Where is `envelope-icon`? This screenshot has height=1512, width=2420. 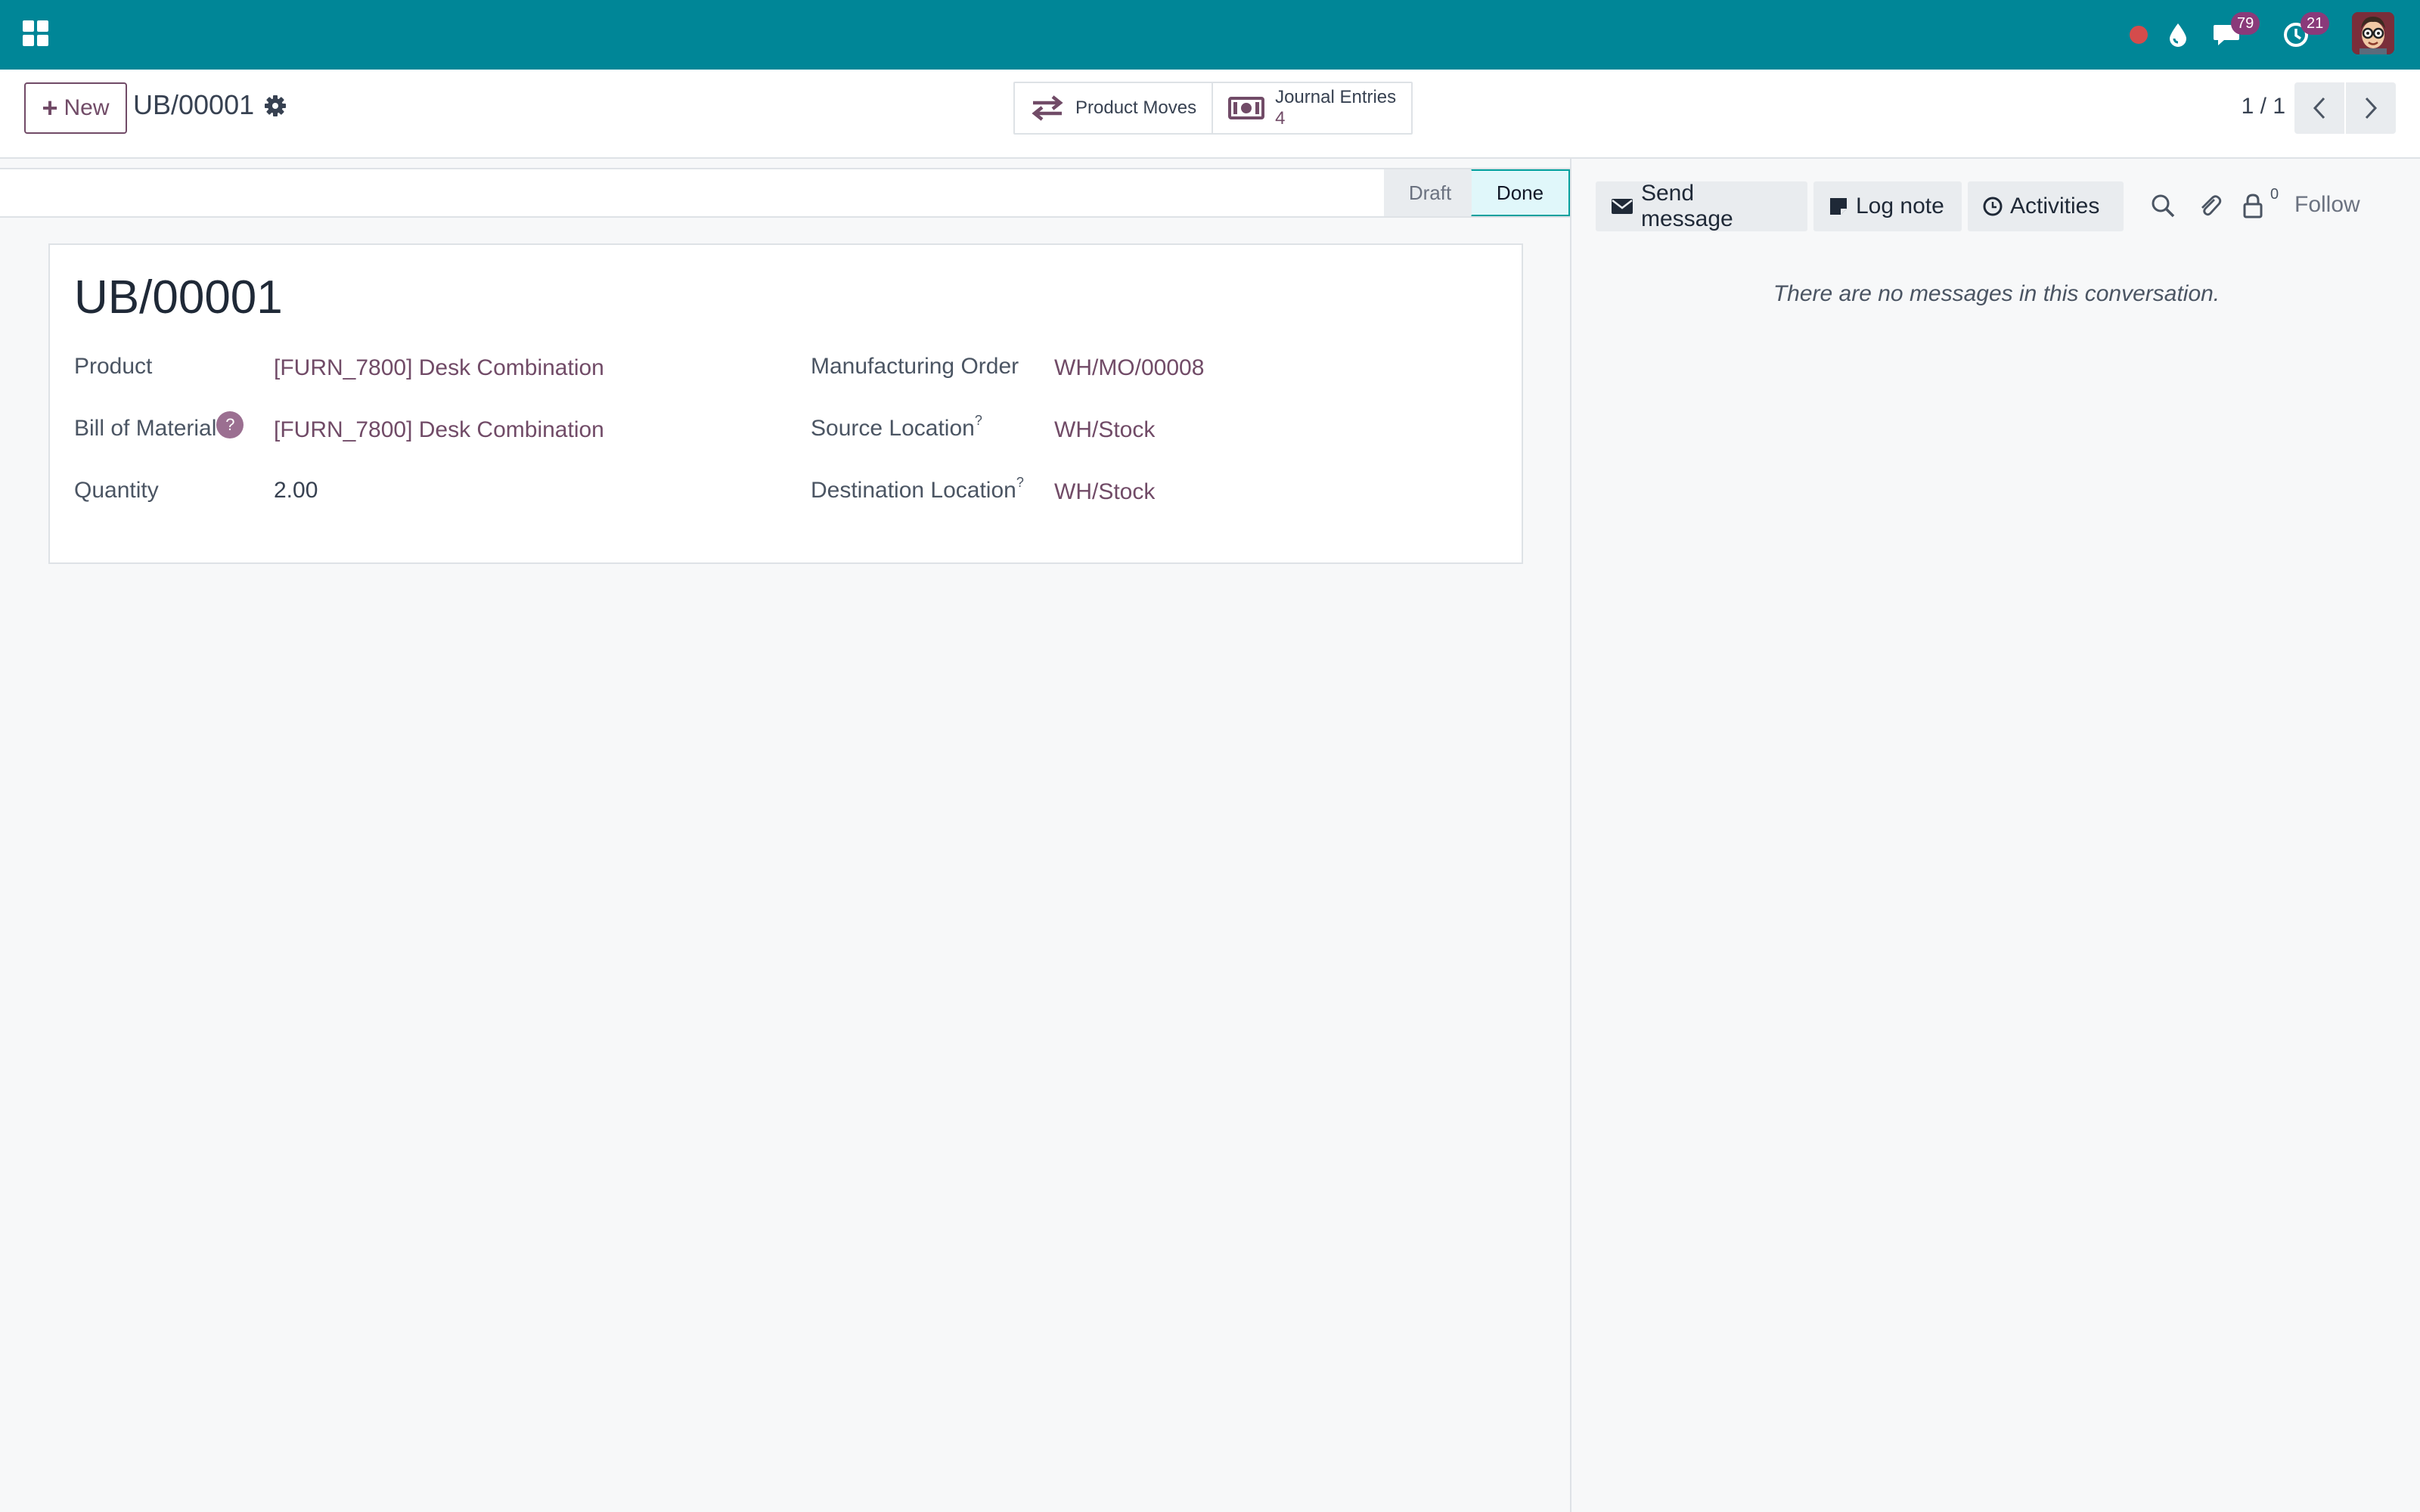
envelope-icon is located at coordinates (1622, 206).